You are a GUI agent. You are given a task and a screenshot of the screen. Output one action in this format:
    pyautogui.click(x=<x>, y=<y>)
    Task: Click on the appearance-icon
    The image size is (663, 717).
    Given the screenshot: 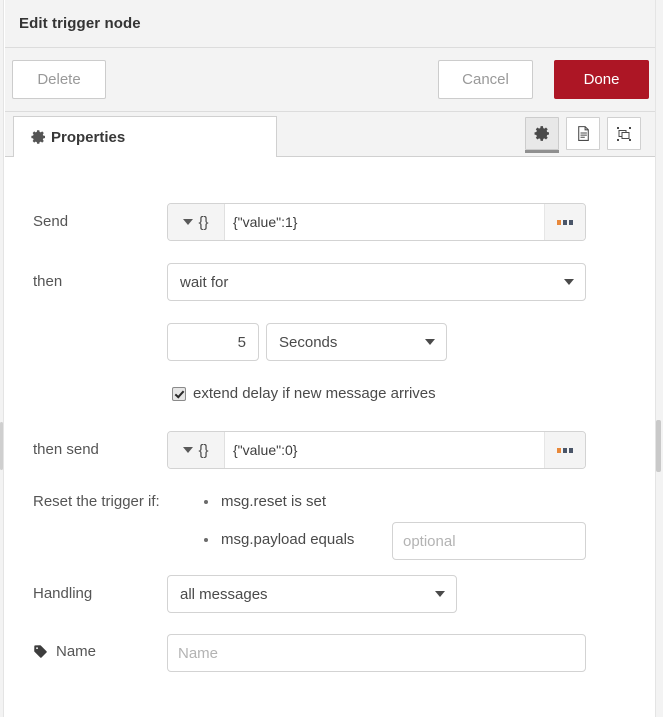 What is the action you would take?
    pyautogui.click(x=624, y=133)
    